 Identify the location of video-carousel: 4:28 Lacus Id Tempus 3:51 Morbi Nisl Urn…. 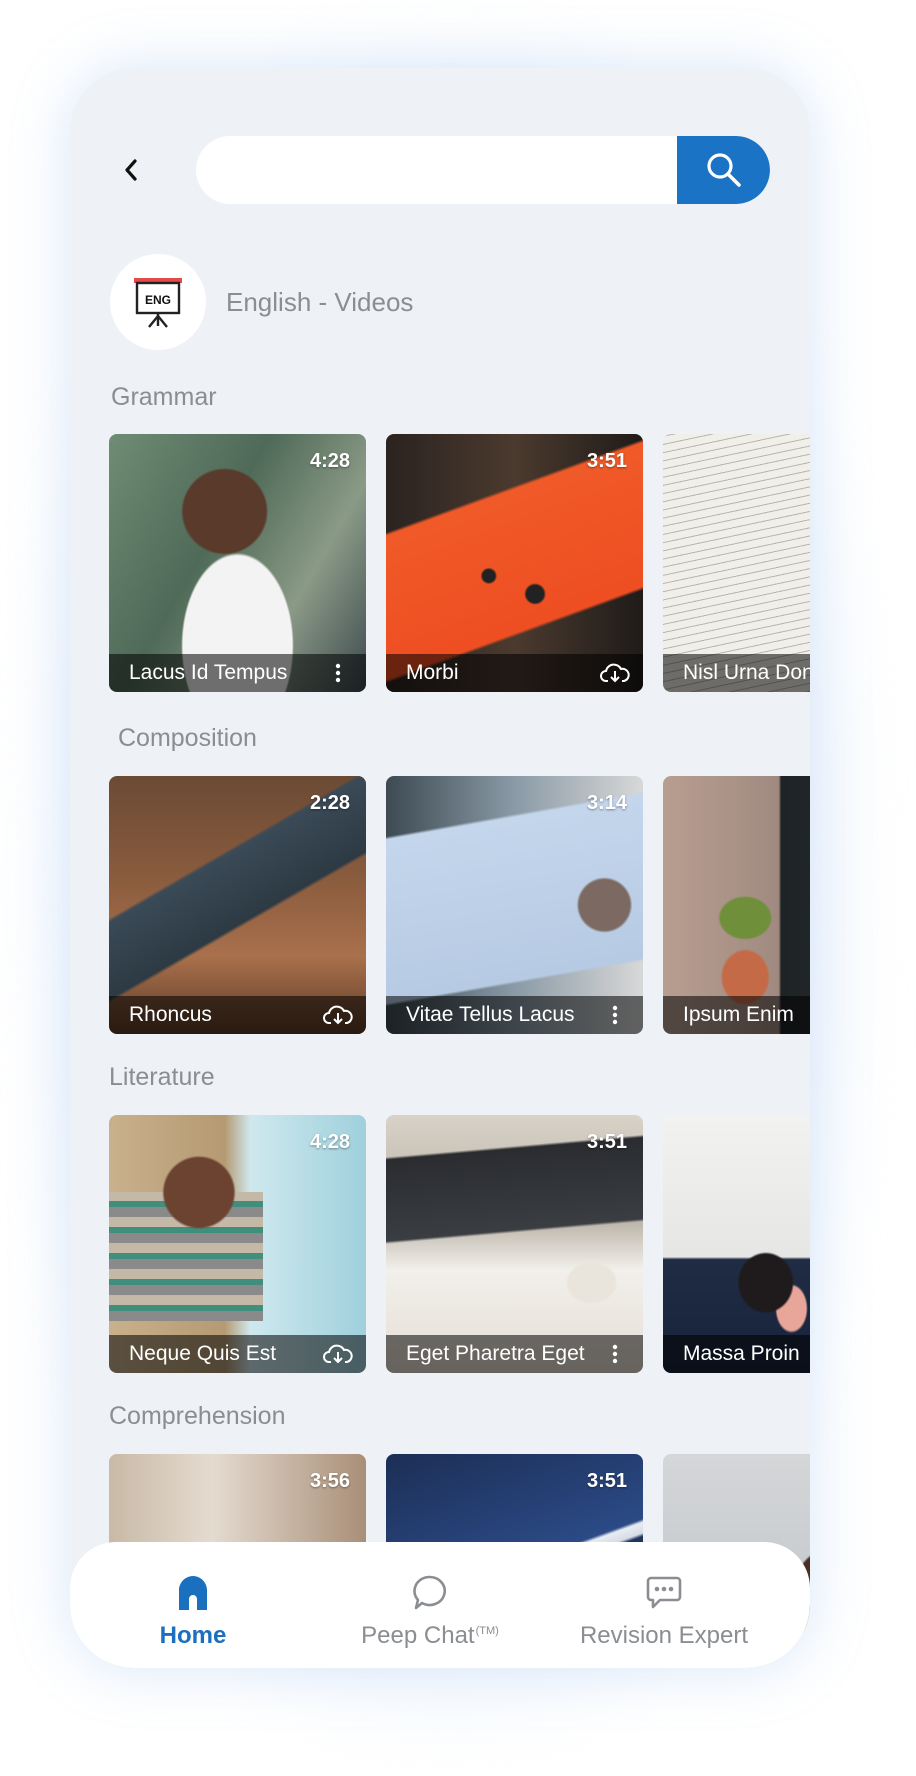
(459, 563).